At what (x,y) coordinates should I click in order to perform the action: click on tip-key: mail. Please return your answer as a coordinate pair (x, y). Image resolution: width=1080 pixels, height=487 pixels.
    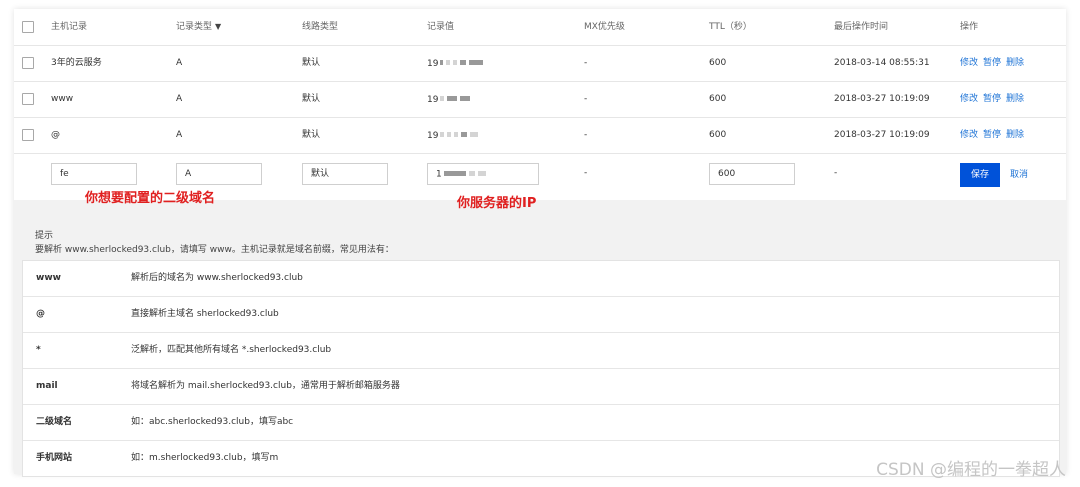
    Looking at the image, I should click on (47, 386).